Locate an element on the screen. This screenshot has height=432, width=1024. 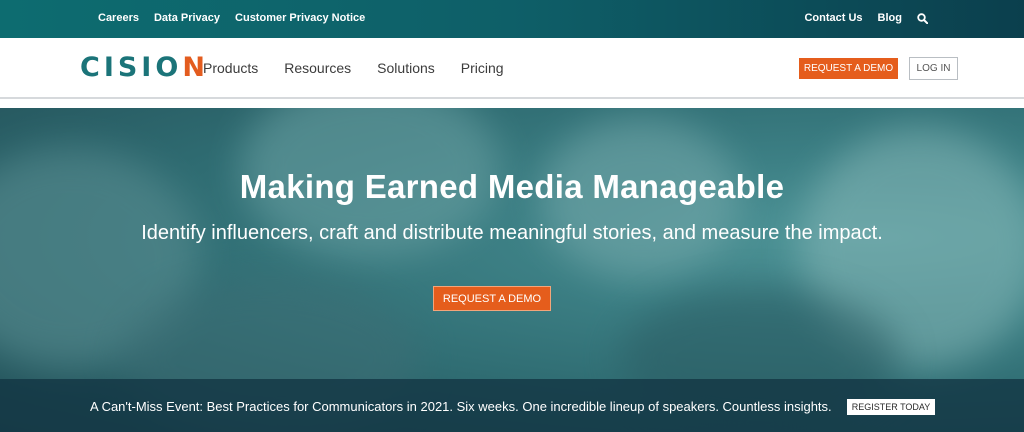
cision-logo: CISION is located at coordinates (144, 67).